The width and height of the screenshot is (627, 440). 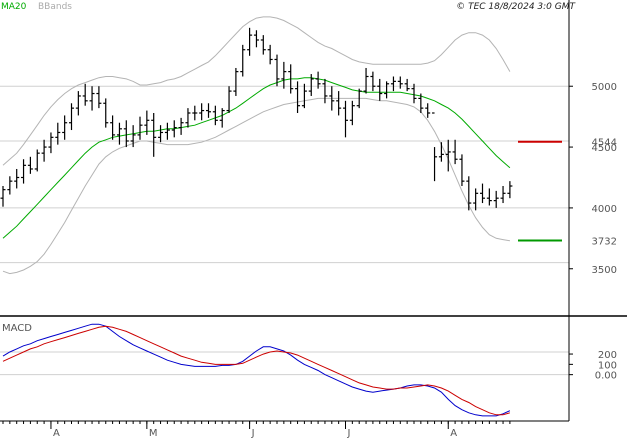 What do you see at coordinates (516, 7) in the screenshot?
I see `timestamp: © TEC 18/8/2024 3:0 GMT` at bounding box center [516, 7].